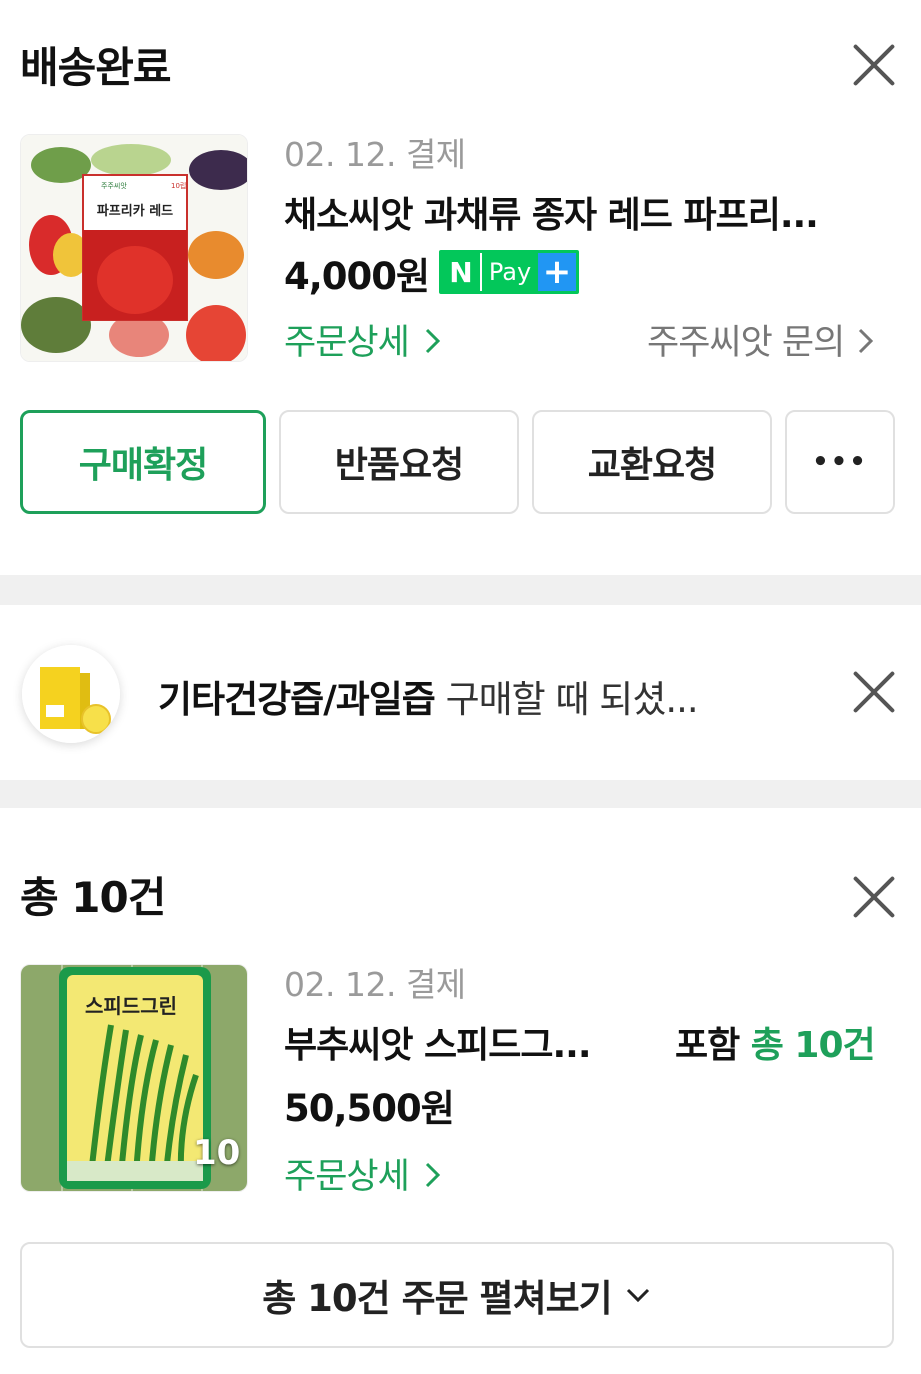 Image resolution: width=921 pixels, height=1374 pixels. Describe the element at coordinates (178, 186) in the screenshot. I see `svg-text: 10립` at that location.